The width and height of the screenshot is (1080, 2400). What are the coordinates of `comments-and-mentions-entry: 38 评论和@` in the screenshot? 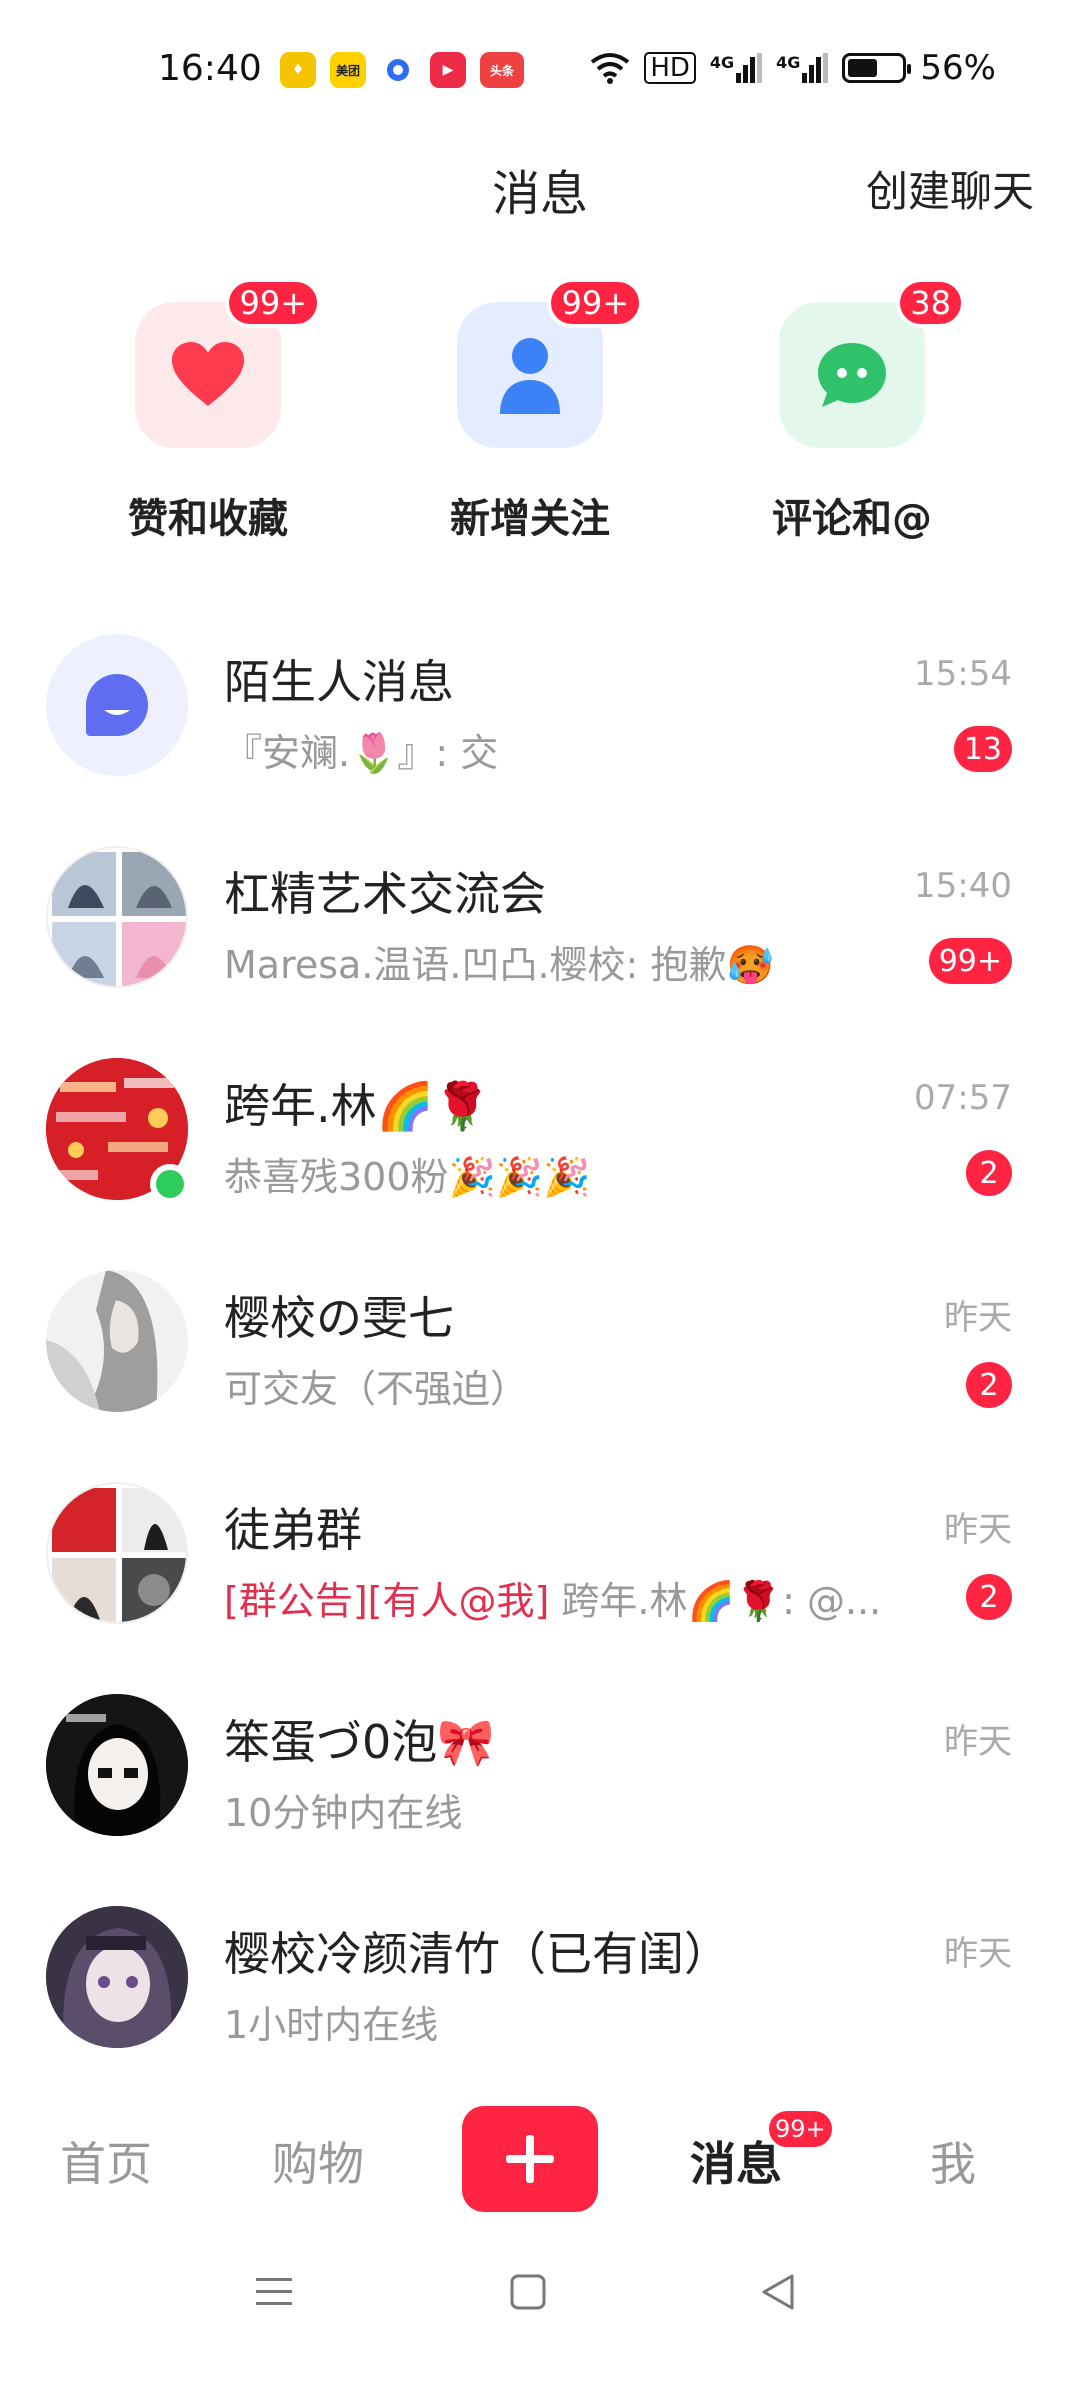 It's located at (852, 411).